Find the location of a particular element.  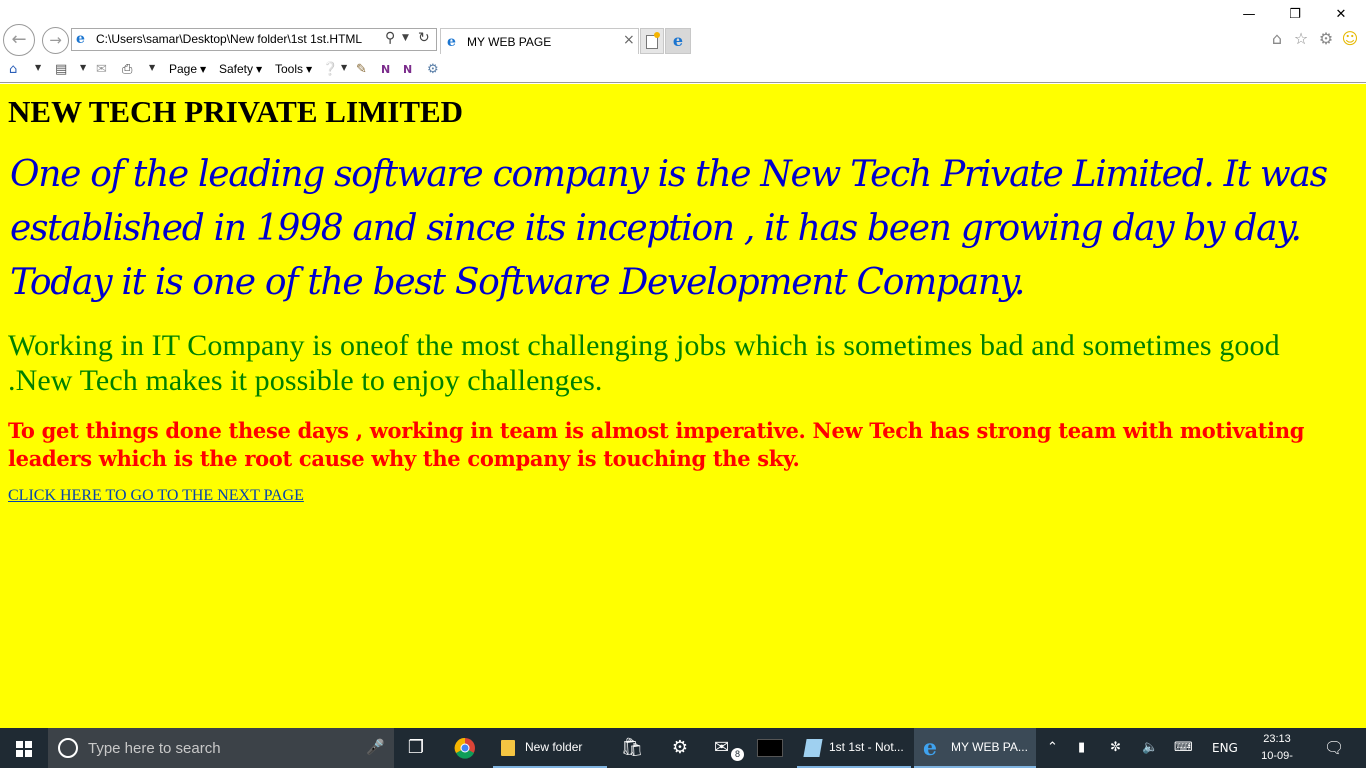

language-indicator: ENG is located at coordinates (1225, 748).